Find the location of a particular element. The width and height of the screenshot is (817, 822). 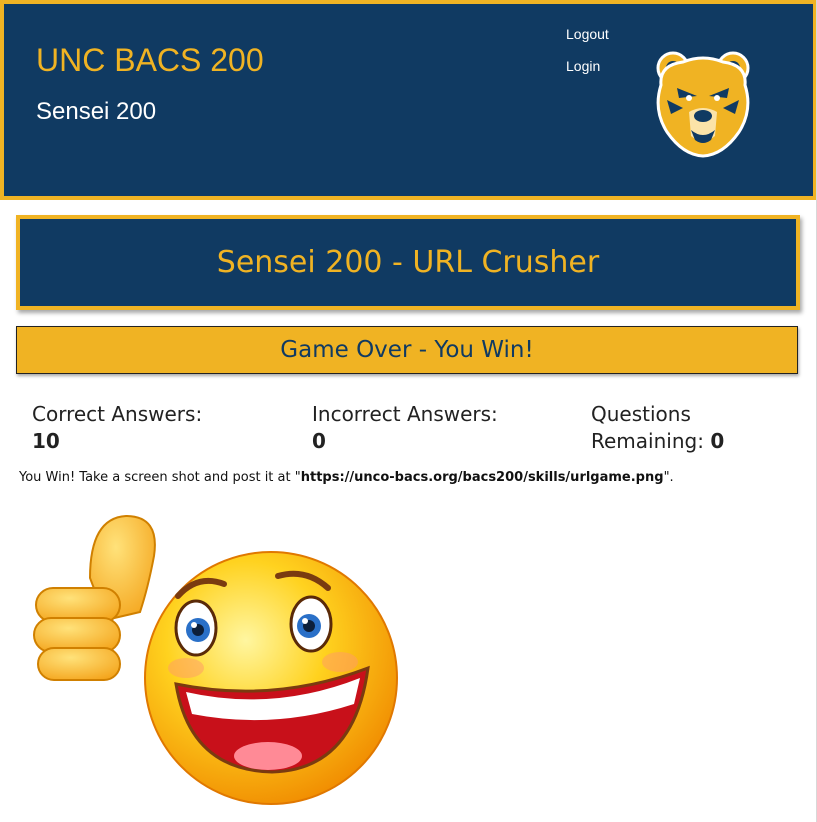

game-status-banner: Game Over - You Win! is located at coordinates (407, 350).